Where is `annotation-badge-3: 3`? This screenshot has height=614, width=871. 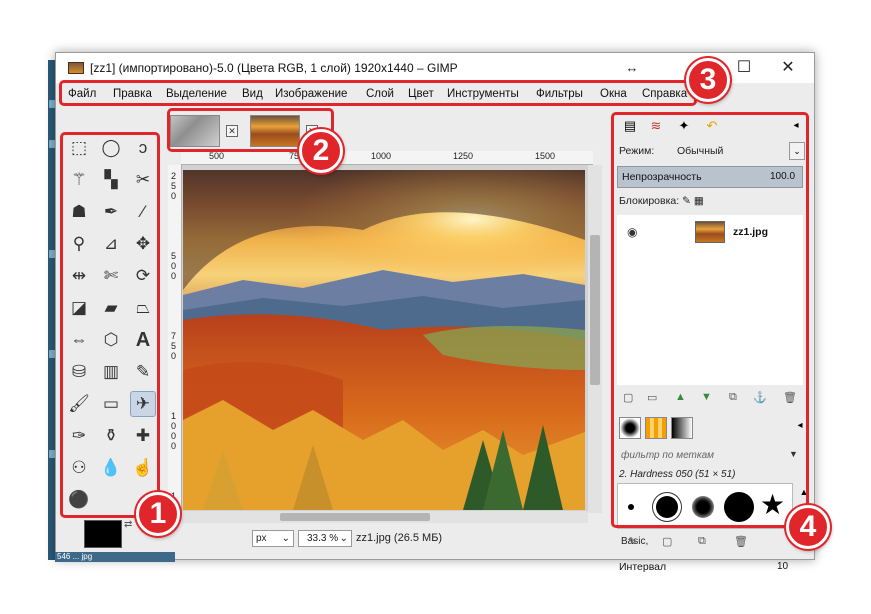 annotation-badge-3: 3 is located at coordinates (708, 80).